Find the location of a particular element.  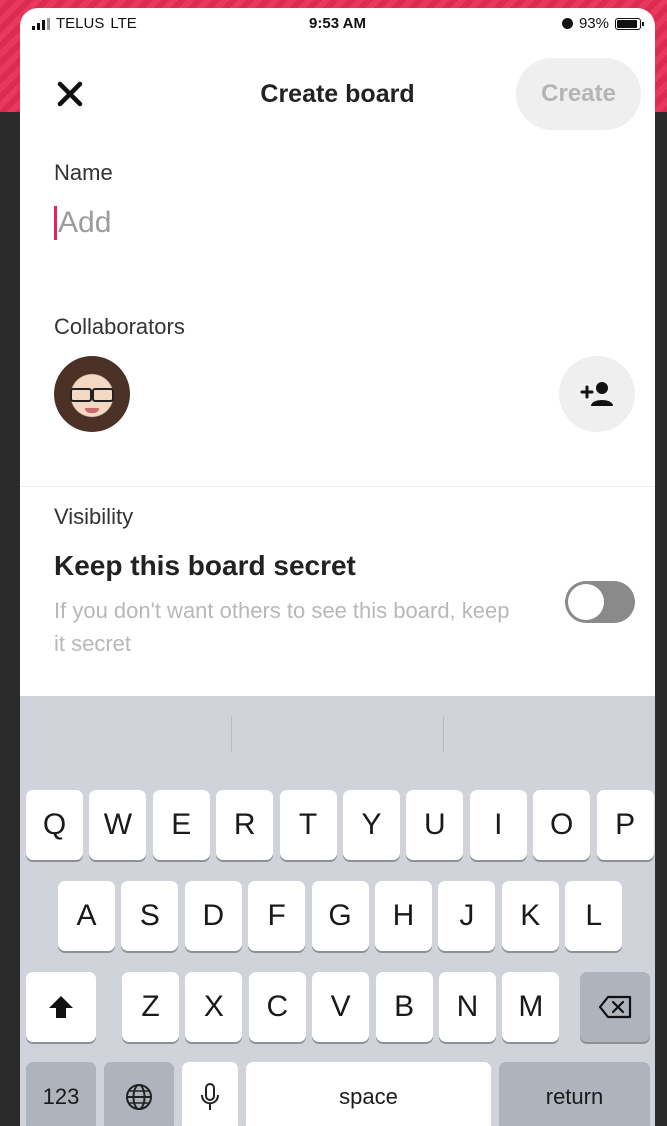

key-w: W is located at coordinates (118, 825).